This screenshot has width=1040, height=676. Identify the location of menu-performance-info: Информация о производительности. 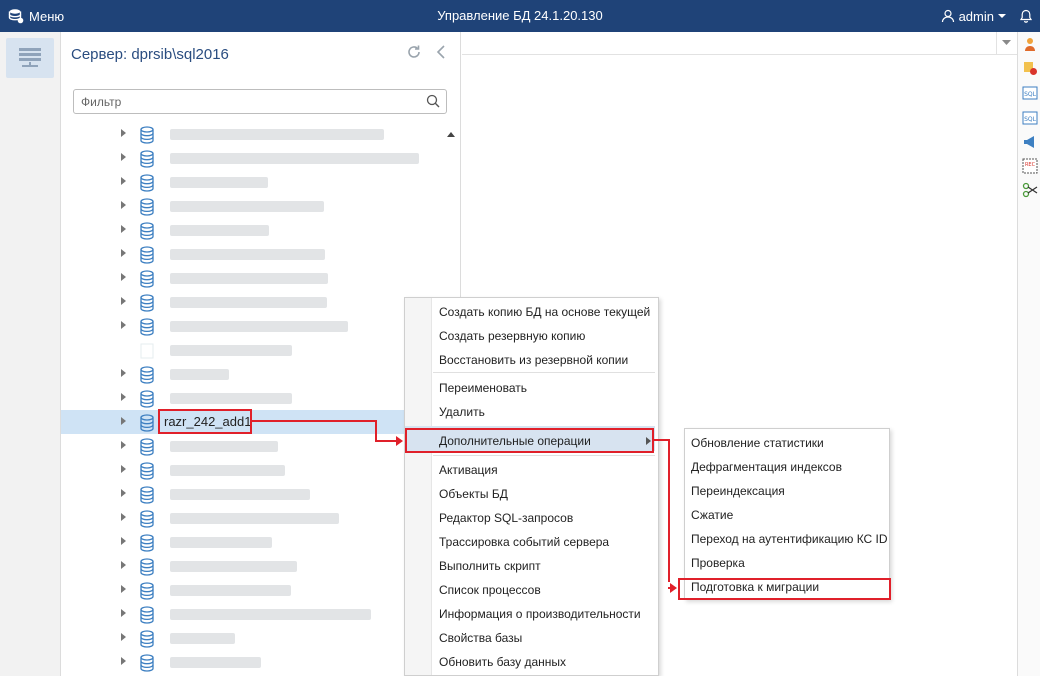
(540, 614).